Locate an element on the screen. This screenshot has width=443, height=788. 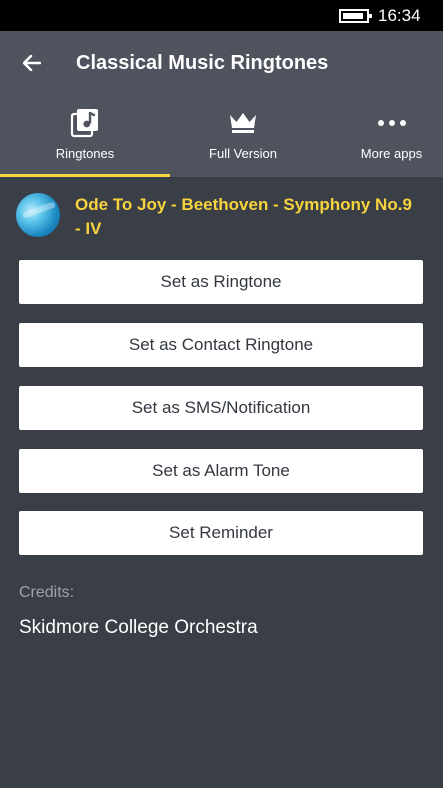
tab-more-apps: More apps is located at coordinates (391, 141).